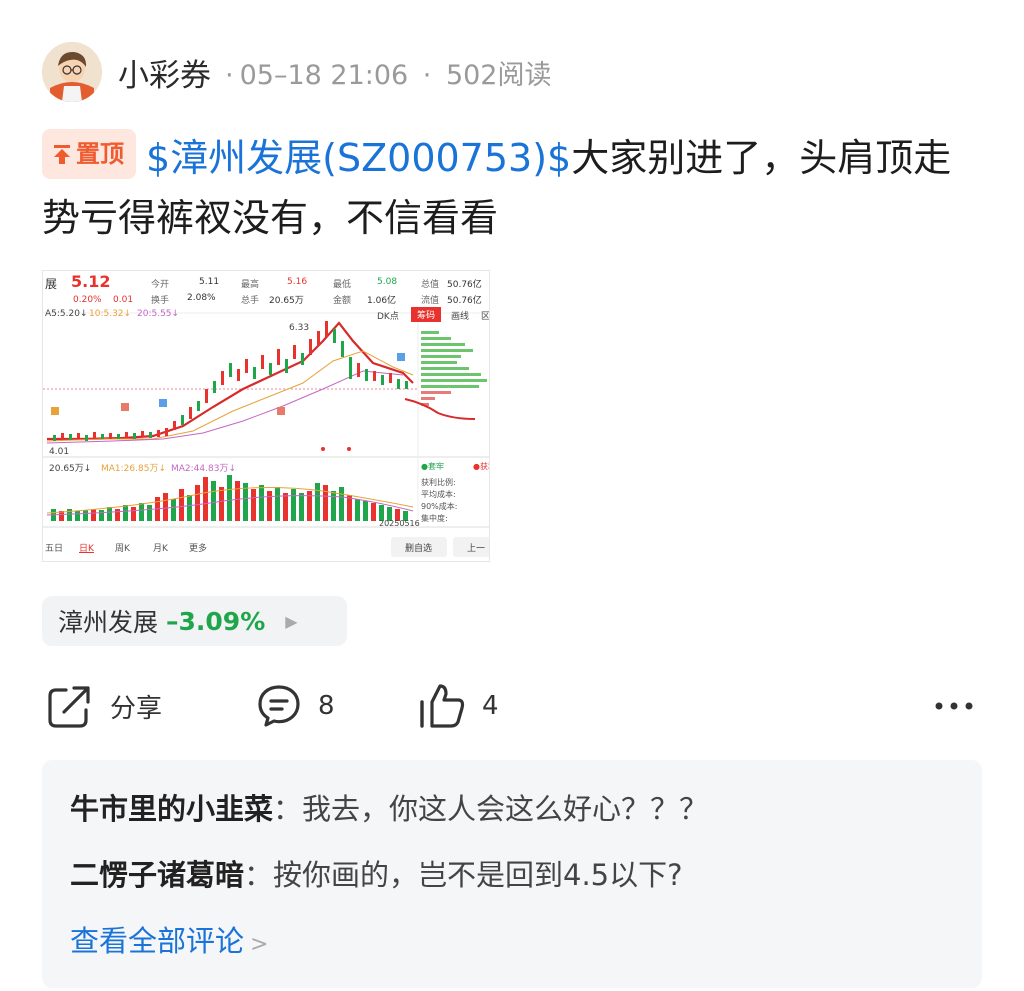  Describe the element at coordinates (476, 547) in the screenshot. I see `prev-button: 上一` at that location.